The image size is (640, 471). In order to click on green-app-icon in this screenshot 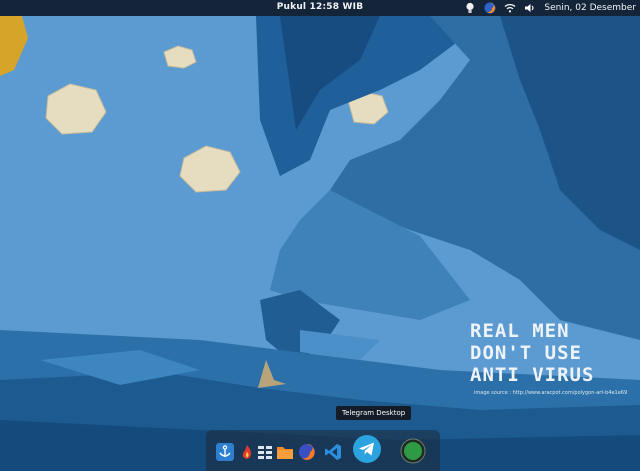, I will do `click(413, 451)`.